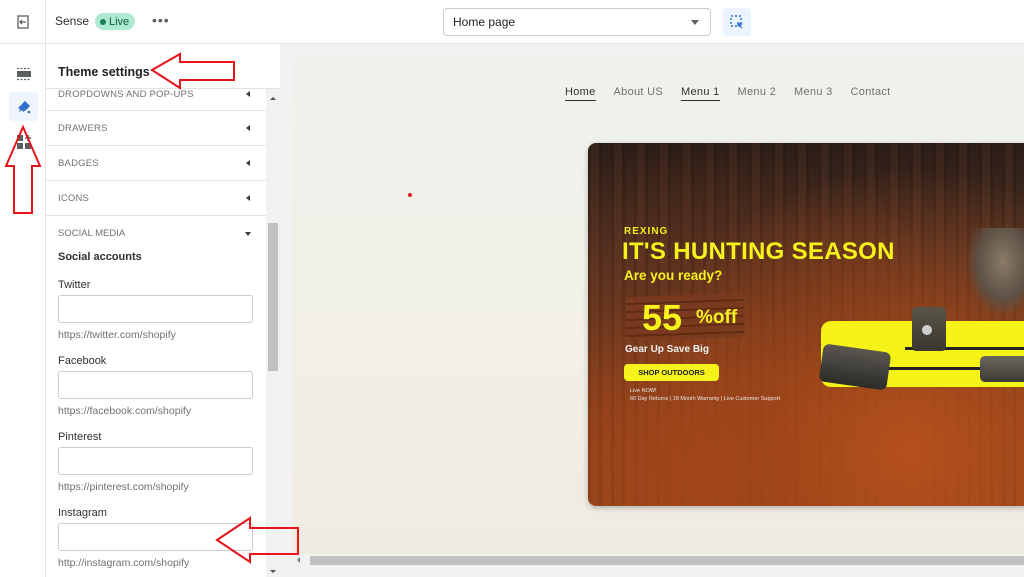 The width and height of the screenshot is (1024, 577). Describe the element at coordinates (83, 128) in the screenshot. I see `section-label: DRAWERS` at that location.